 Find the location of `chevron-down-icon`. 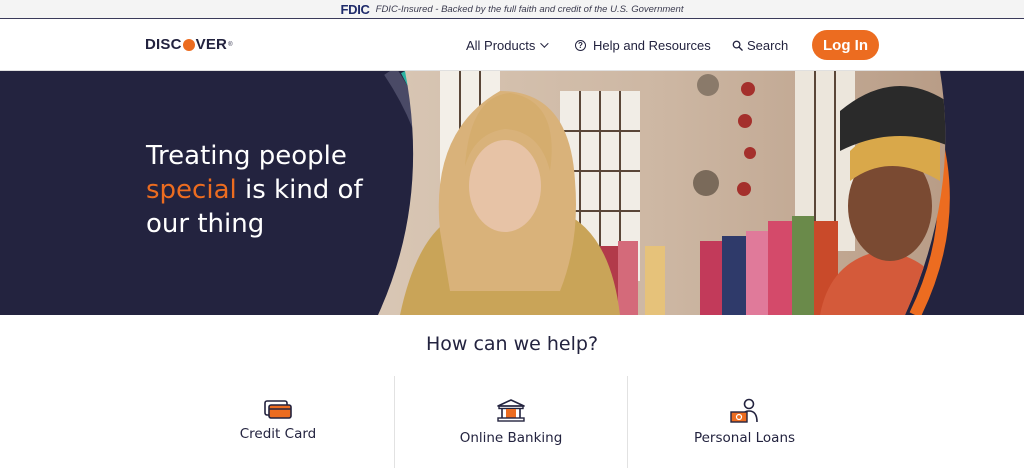

chevron-down-icon is located at coordinates (545, 43).